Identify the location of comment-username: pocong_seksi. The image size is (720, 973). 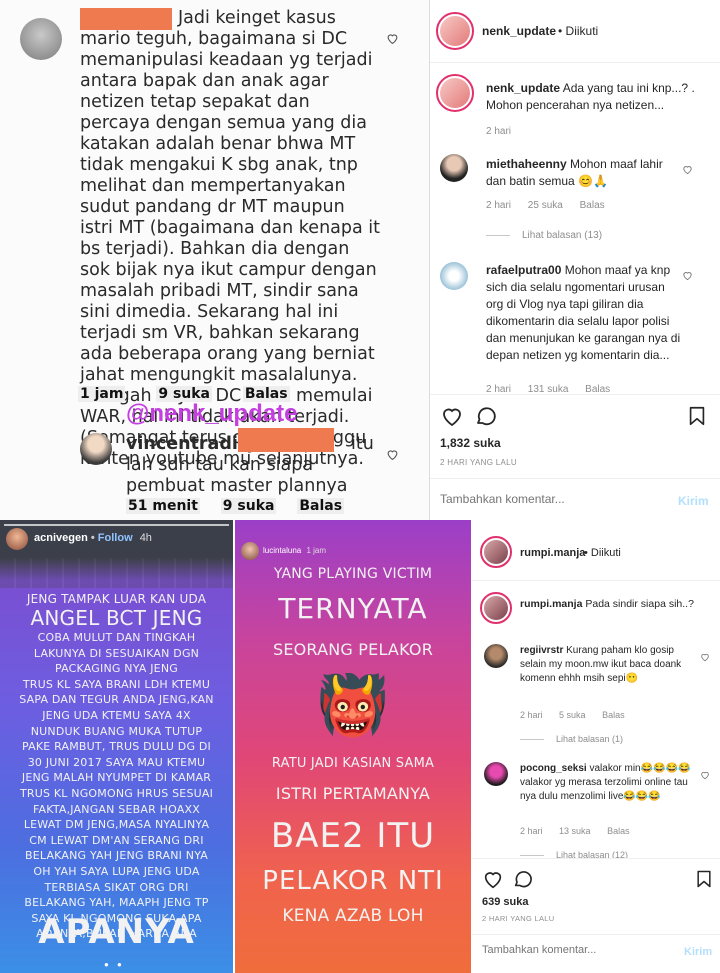
(553, 768).